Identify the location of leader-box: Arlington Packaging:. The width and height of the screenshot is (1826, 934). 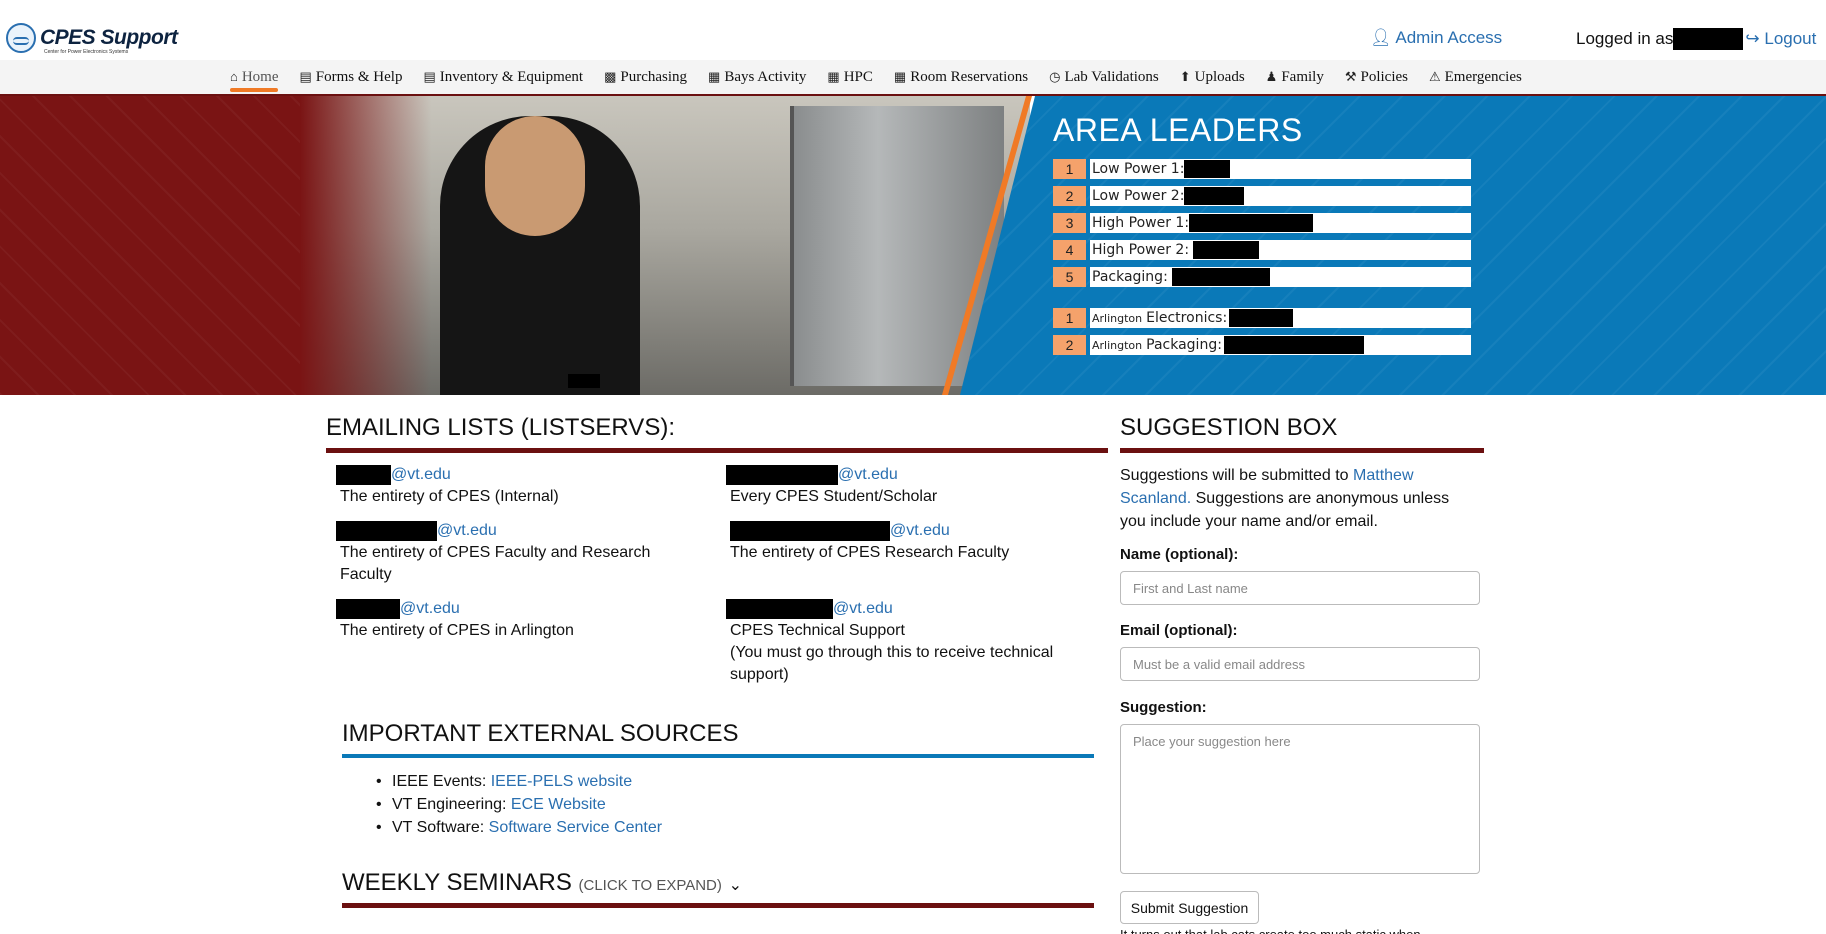
(1280, 345).